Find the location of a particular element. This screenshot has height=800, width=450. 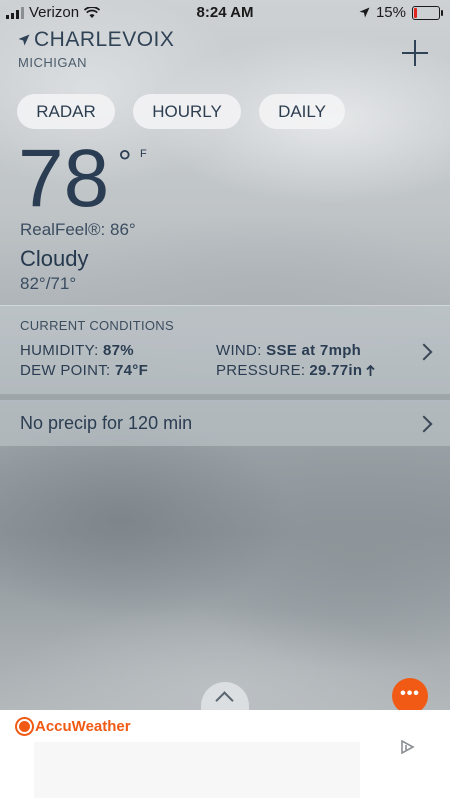

conditions-title: CURRENT CONDITIONS is located at coordinates (97, 325).